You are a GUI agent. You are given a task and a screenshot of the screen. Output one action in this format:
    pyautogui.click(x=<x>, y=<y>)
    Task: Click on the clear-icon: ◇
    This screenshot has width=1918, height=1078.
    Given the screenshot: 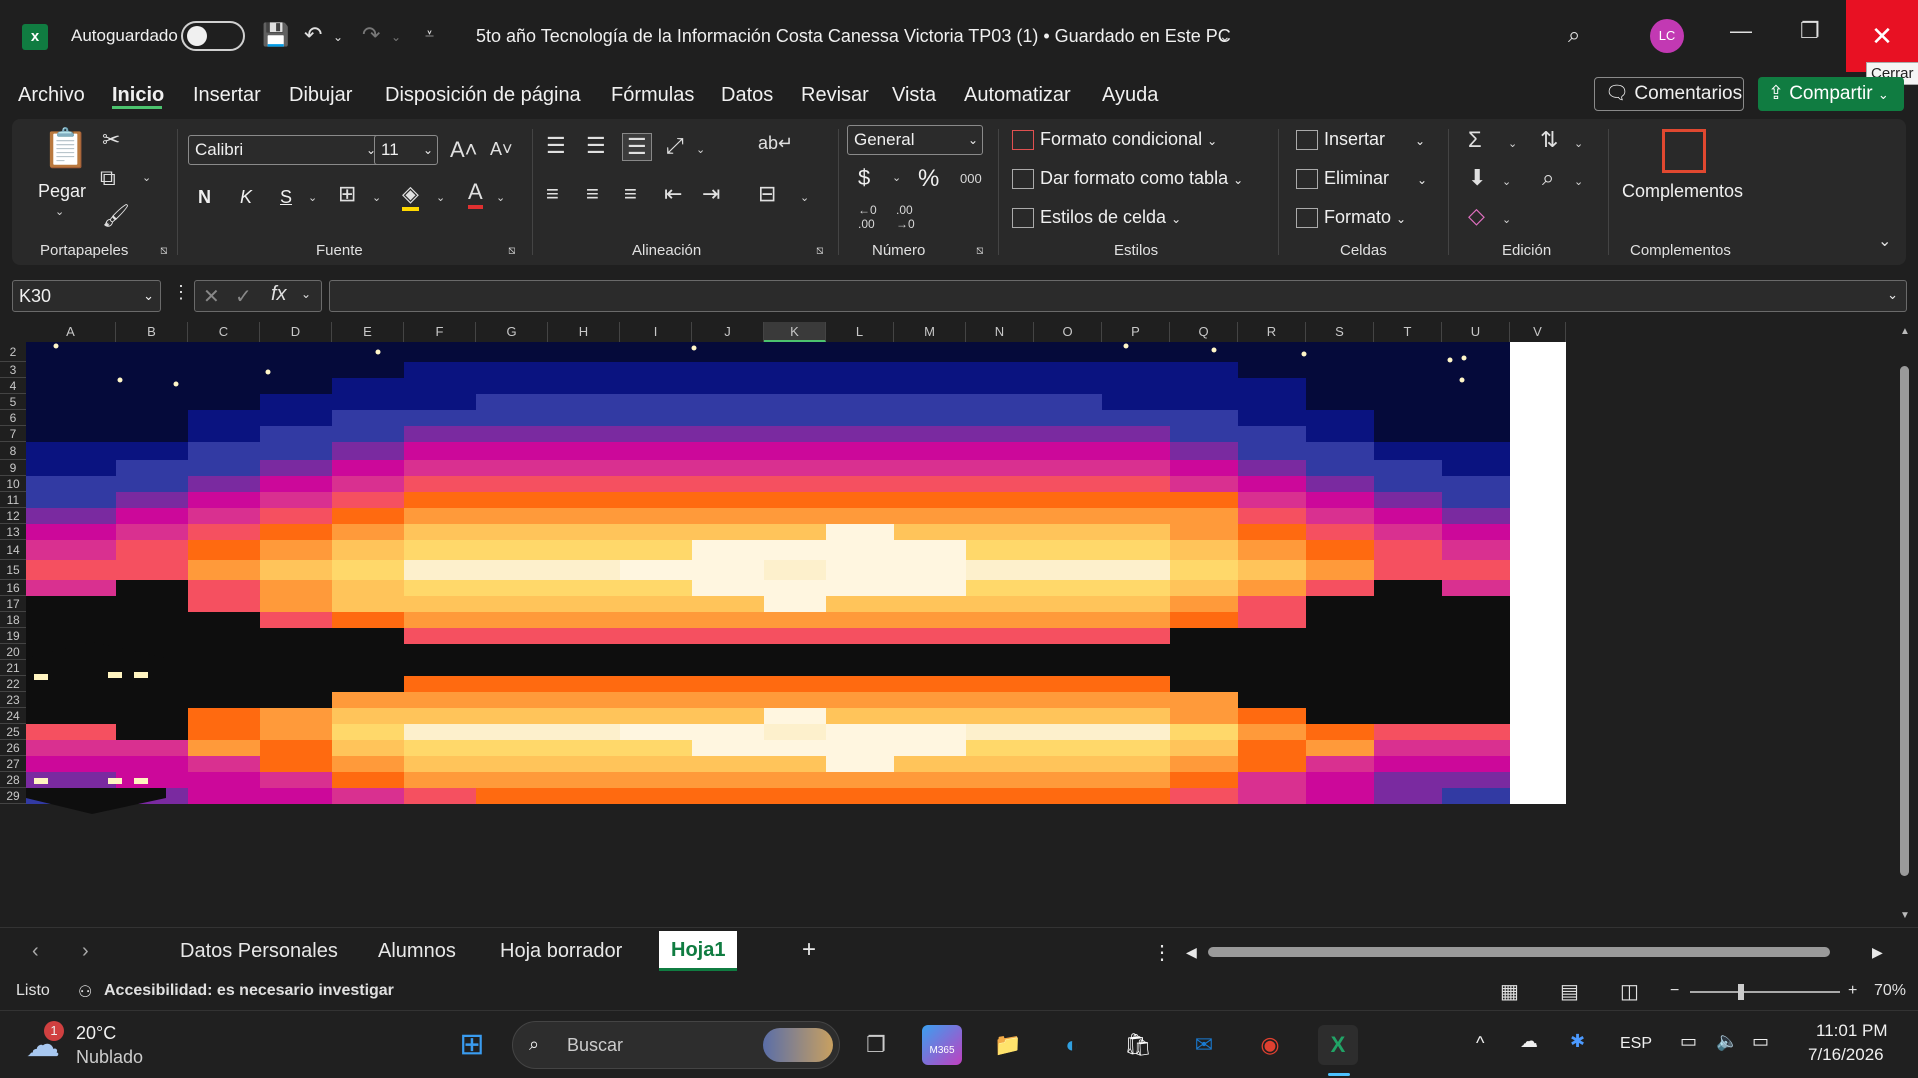 What is the action you would take?
    pyautogui.click(x=1476, y=216)
    